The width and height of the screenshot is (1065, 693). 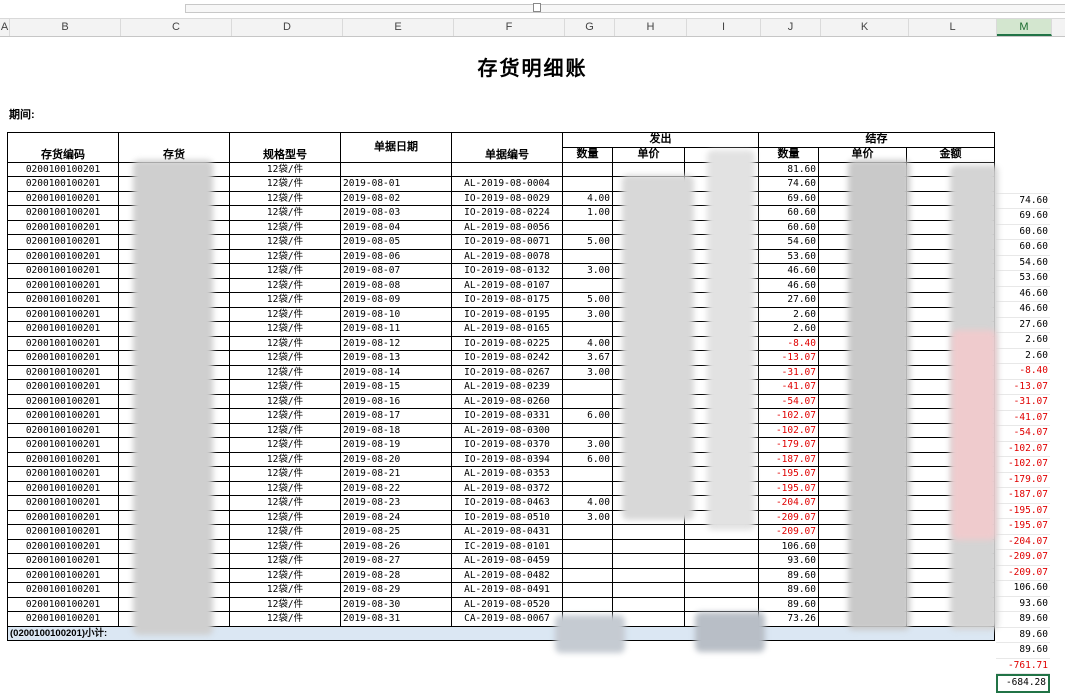 I want to click on cell-docno: AL-2019-08-0056, so click(x=507, y=227).